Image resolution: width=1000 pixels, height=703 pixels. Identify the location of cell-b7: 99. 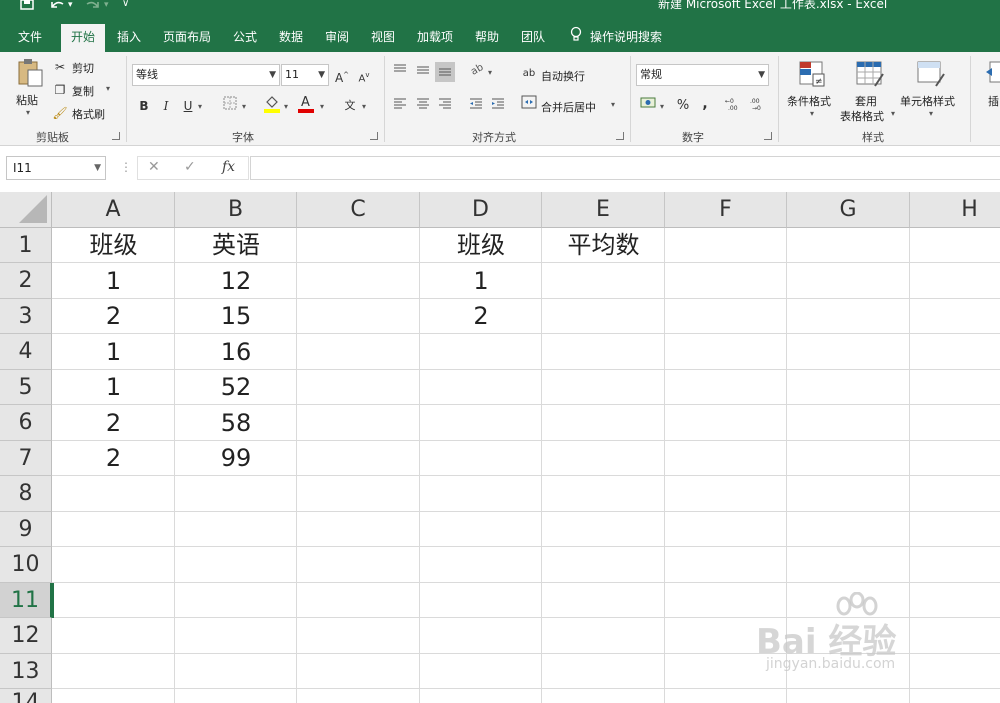
(236, 458).